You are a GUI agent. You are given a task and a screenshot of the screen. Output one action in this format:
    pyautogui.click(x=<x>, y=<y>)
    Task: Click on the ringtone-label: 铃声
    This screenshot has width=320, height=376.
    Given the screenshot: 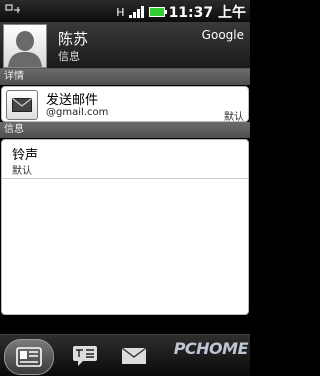 What is the action you would take?
    pyautogui.click(x=25, y=155)
    